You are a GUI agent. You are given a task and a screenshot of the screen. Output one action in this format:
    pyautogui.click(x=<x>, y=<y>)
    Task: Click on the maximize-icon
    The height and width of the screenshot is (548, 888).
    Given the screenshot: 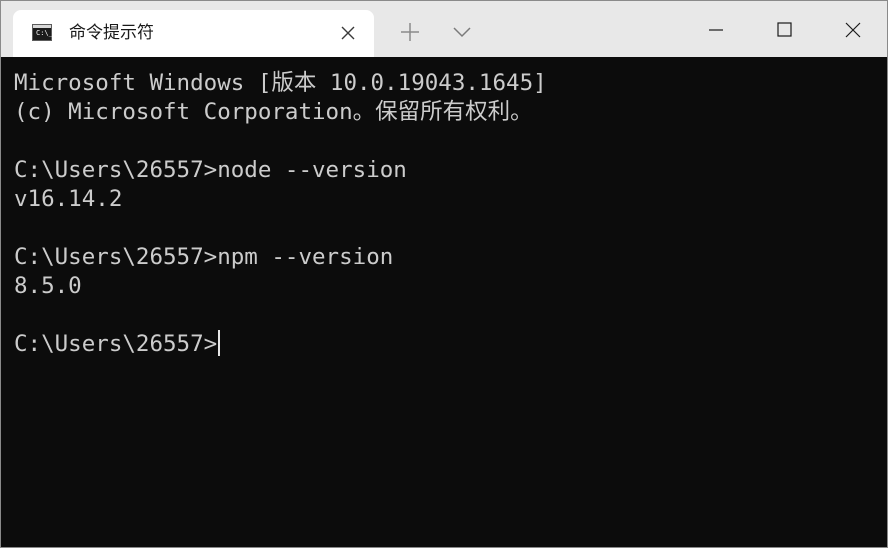 What is the action you would take?
    pyautogui.click(x=784, y=29)
    